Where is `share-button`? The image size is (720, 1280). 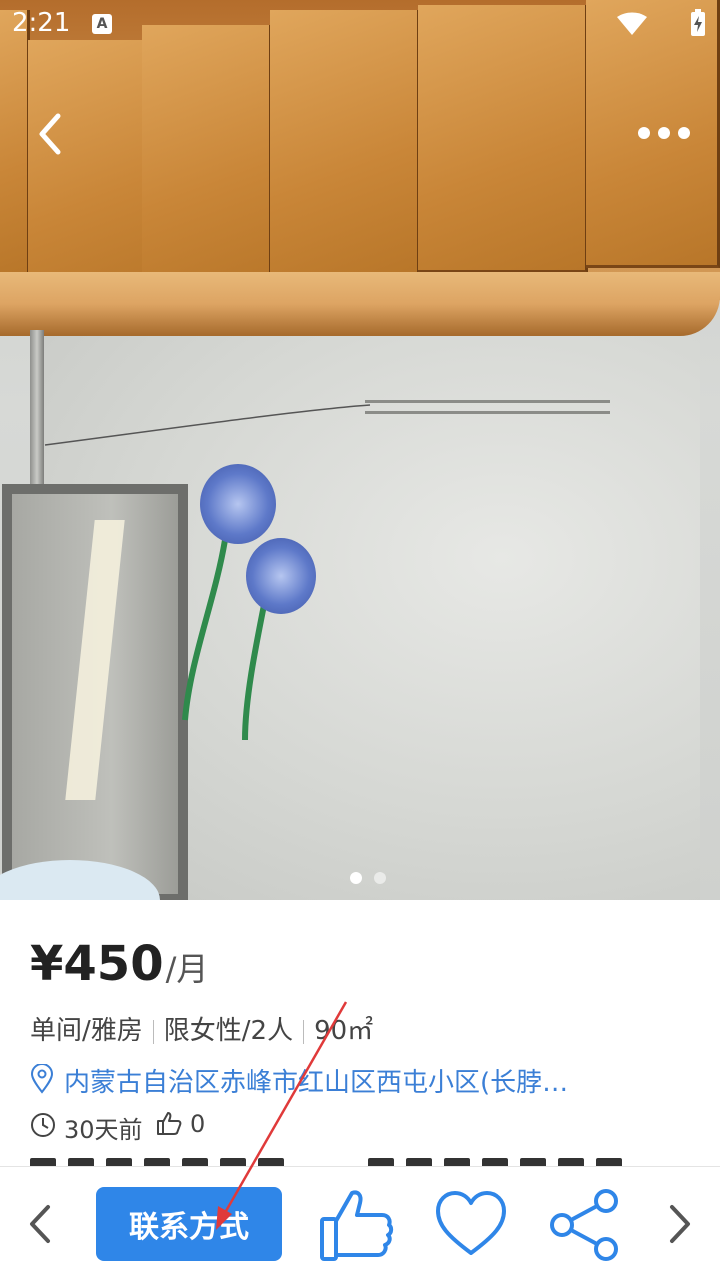 share-button is located at coordinates (585, 1225).